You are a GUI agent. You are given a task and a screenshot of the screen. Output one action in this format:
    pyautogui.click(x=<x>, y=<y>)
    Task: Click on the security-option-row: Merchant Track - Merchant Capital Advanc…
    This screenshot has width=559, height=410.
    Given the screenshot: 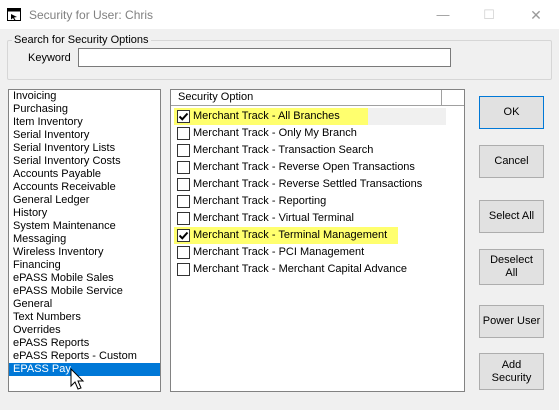 What is the action you would take?
    pyautogui.click(x=317, y=269)
    